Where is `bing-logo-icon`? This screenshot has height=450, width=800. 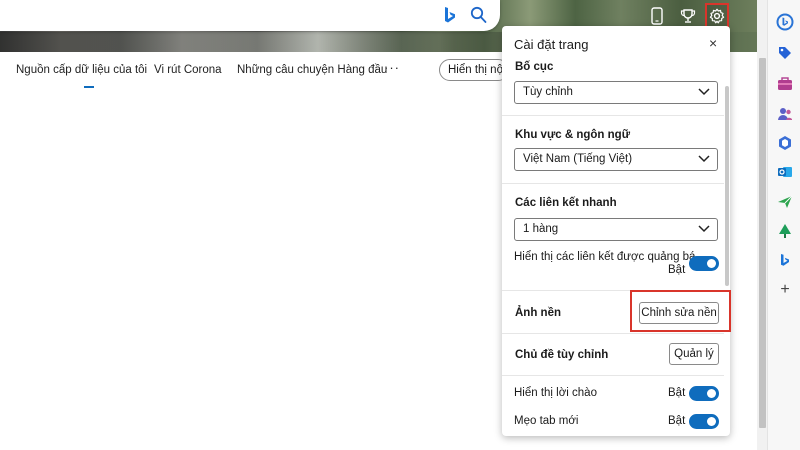
bing-logo-icon is located at coordinates (450, 15).